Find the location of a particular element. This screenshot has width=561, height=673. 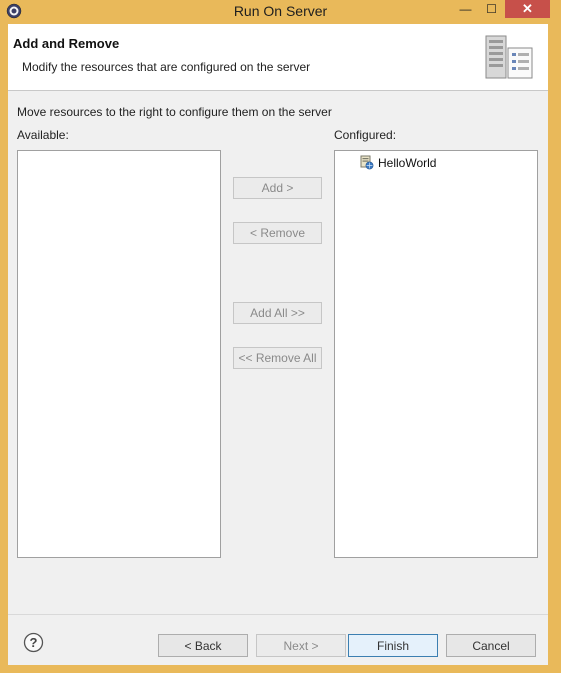

available-label: Available: is located at coordinates (43, 135).